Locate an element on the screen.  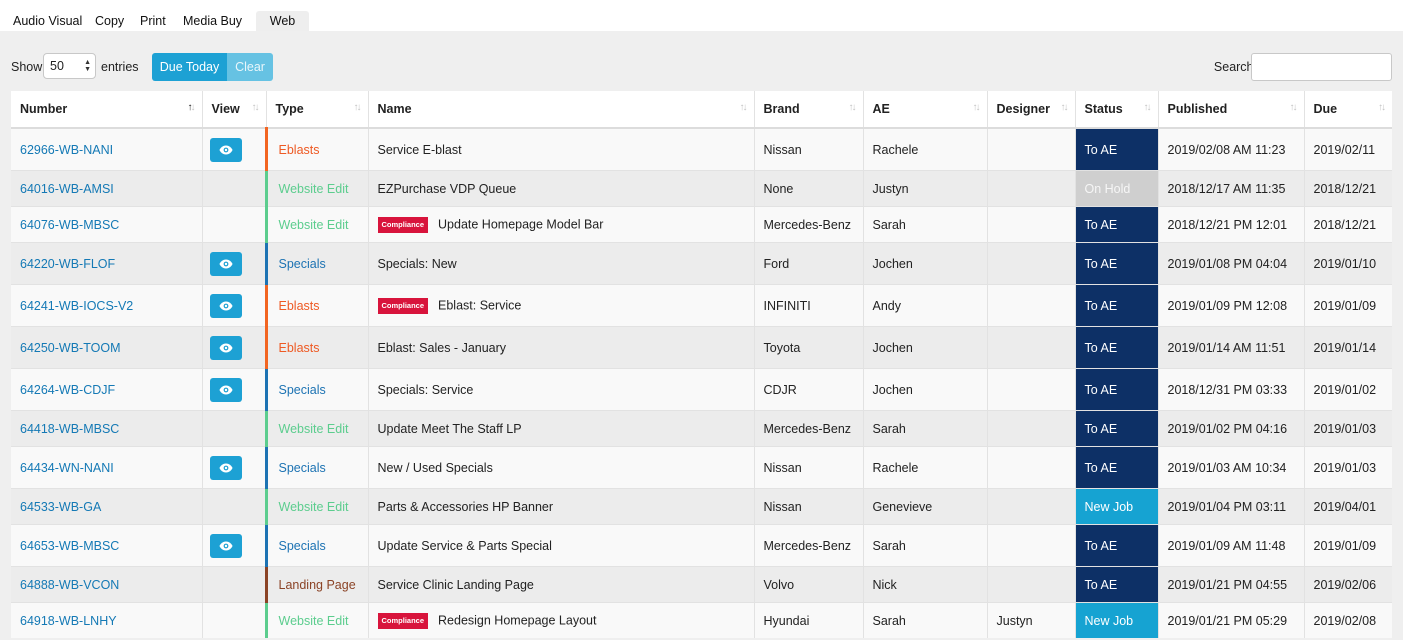
published-cell: 2018/12/17 AM 11:35 is located at coordinates (1230, 188).